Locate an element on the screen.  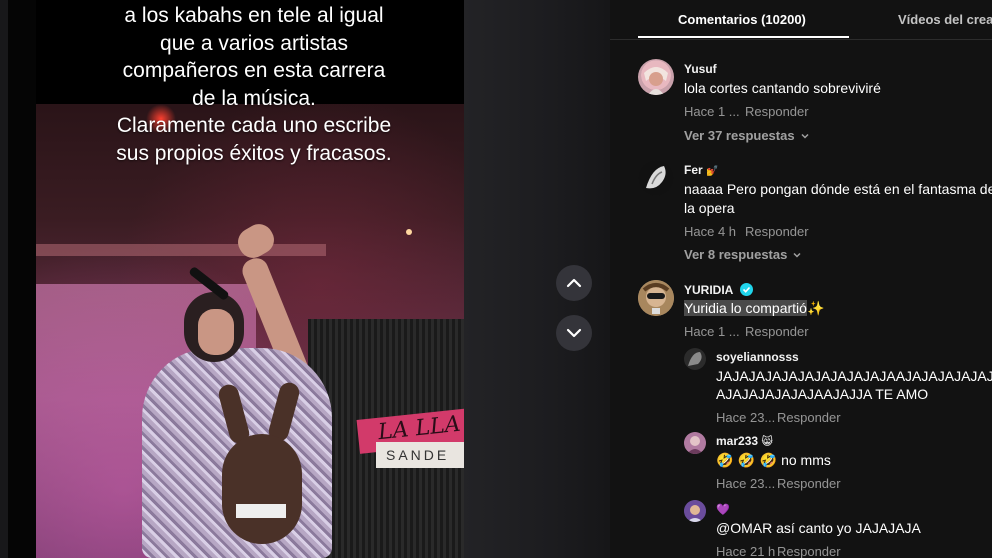
verified-badge-icon is located at coordinates (747, 289).